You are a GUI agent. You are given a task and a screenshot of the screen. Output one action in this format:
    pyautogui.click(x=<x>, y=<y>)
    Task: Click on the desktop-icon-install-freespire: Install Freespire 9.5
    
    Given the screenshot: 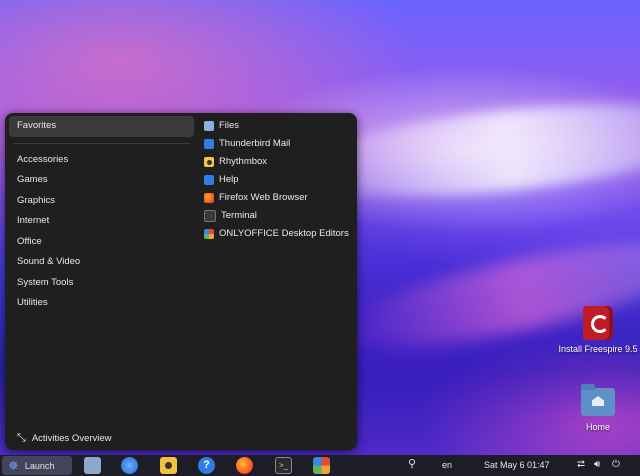 What is the action you would take?
    pyautogui.click(x=598, y=330)
    